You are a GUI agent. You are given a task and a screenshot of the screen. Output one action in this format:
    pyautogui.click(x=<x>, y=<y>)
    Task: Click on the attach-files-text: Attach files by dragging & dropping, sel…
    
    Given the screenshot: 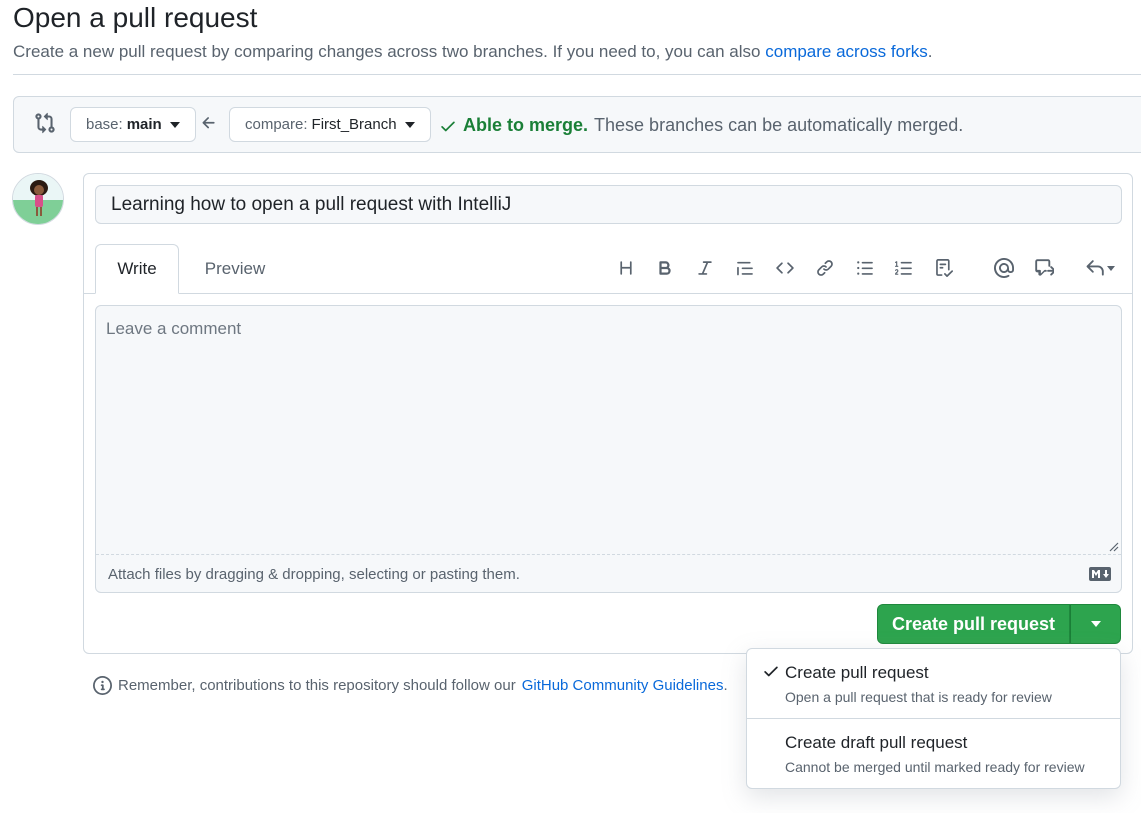 What is the action you would take?
    pyautogui.click(x=314, y=574)
    